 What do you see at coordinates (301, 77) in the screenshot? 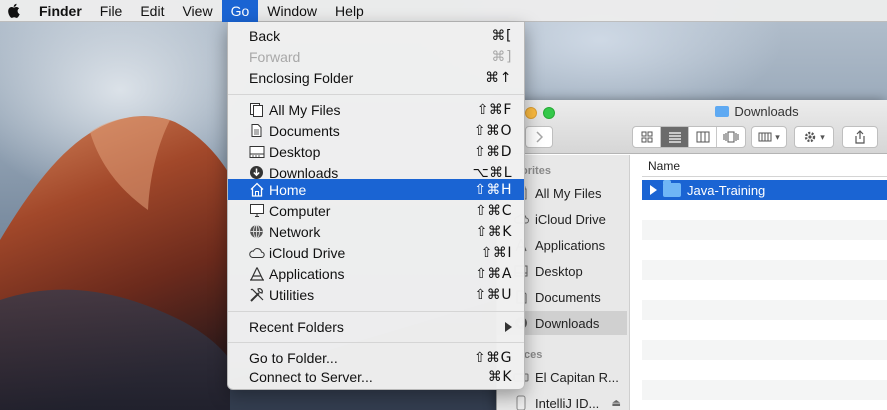
I see `menu-item-label: Enclosing Folder` at bounding box center [301, 77].